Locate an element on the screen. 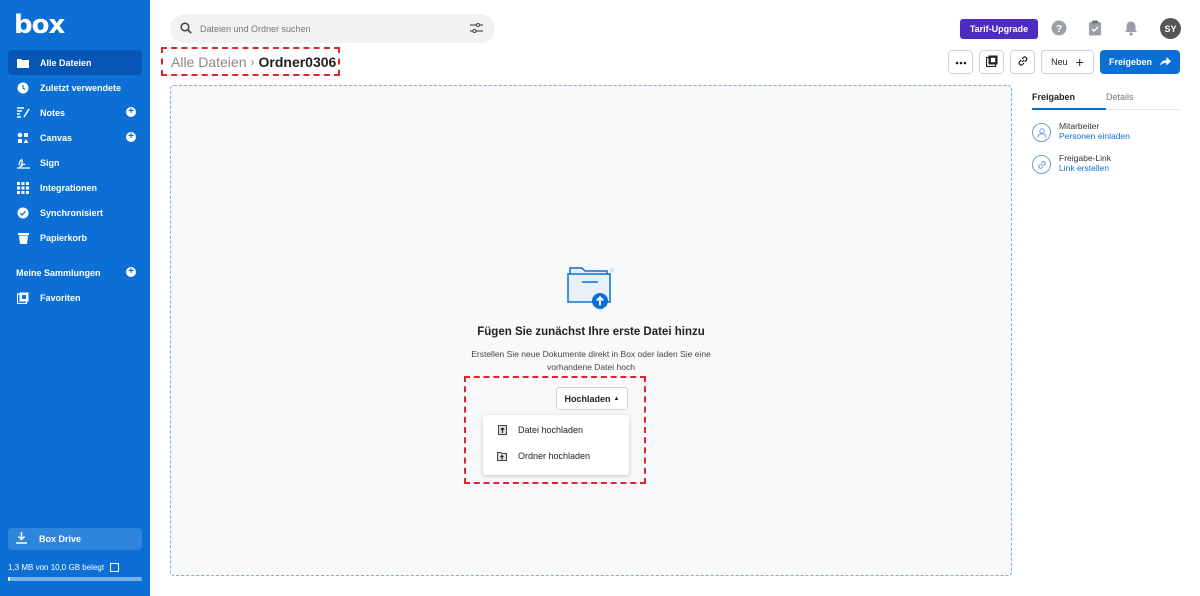 The image size is (1200, 596). sidebar-item-favorites: Favoriten is located at coordinates (75, 297).